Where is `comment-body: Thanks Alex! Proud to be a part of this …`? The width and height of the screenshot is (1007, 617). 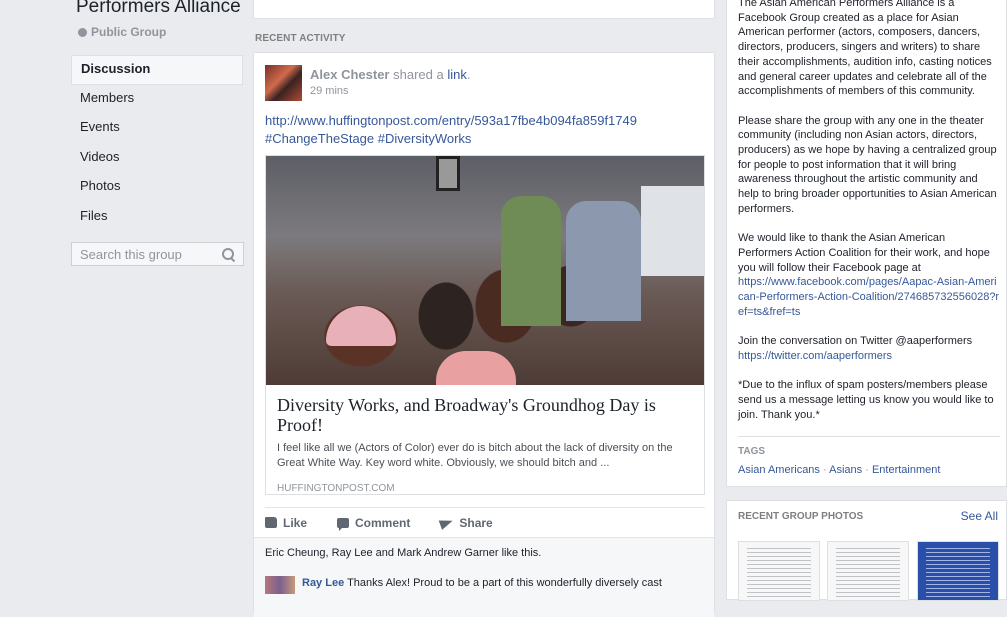
comment-body: Thanks Alex! Proud to be a part of this … is located at coordinates (504, 583).